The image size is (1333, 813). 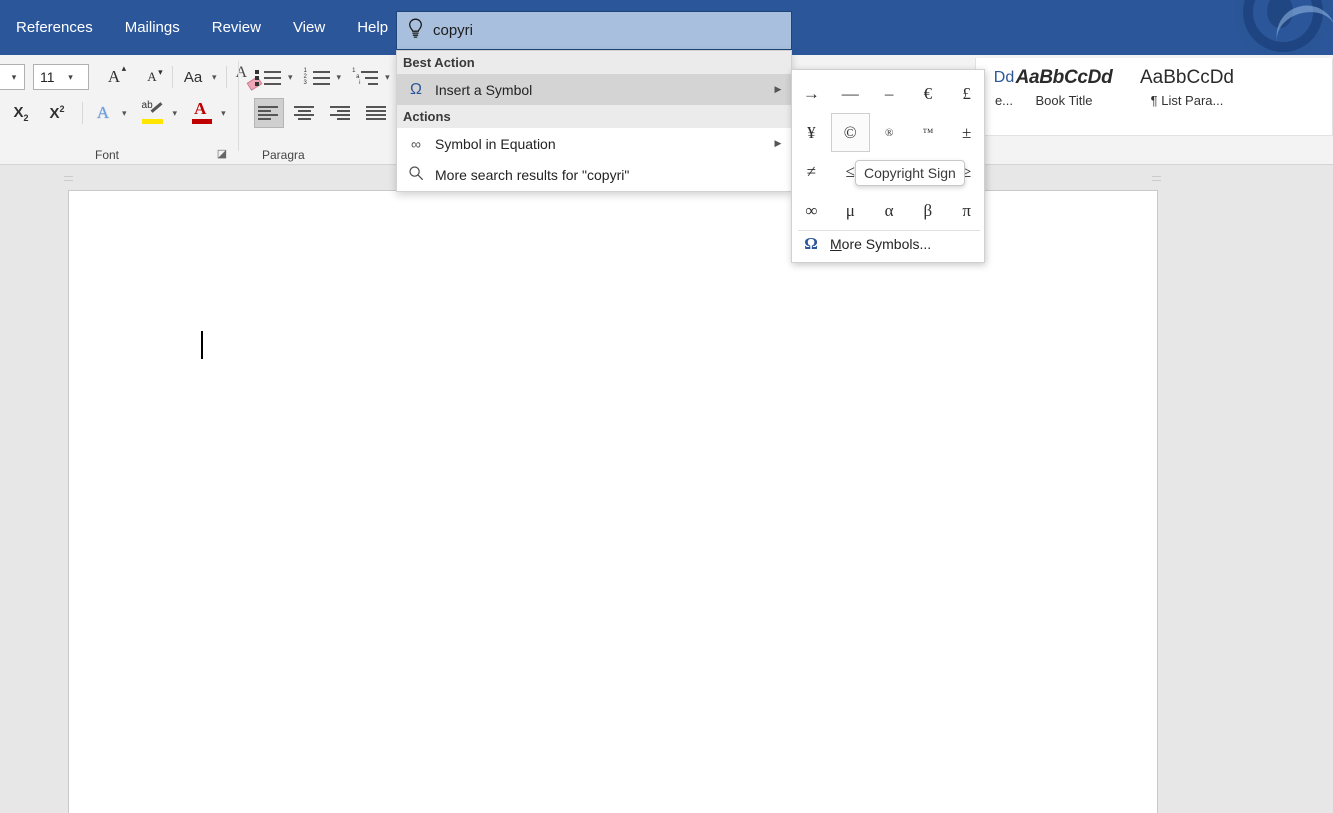 I want to click on justify-icon, so click(x=377, y=113).